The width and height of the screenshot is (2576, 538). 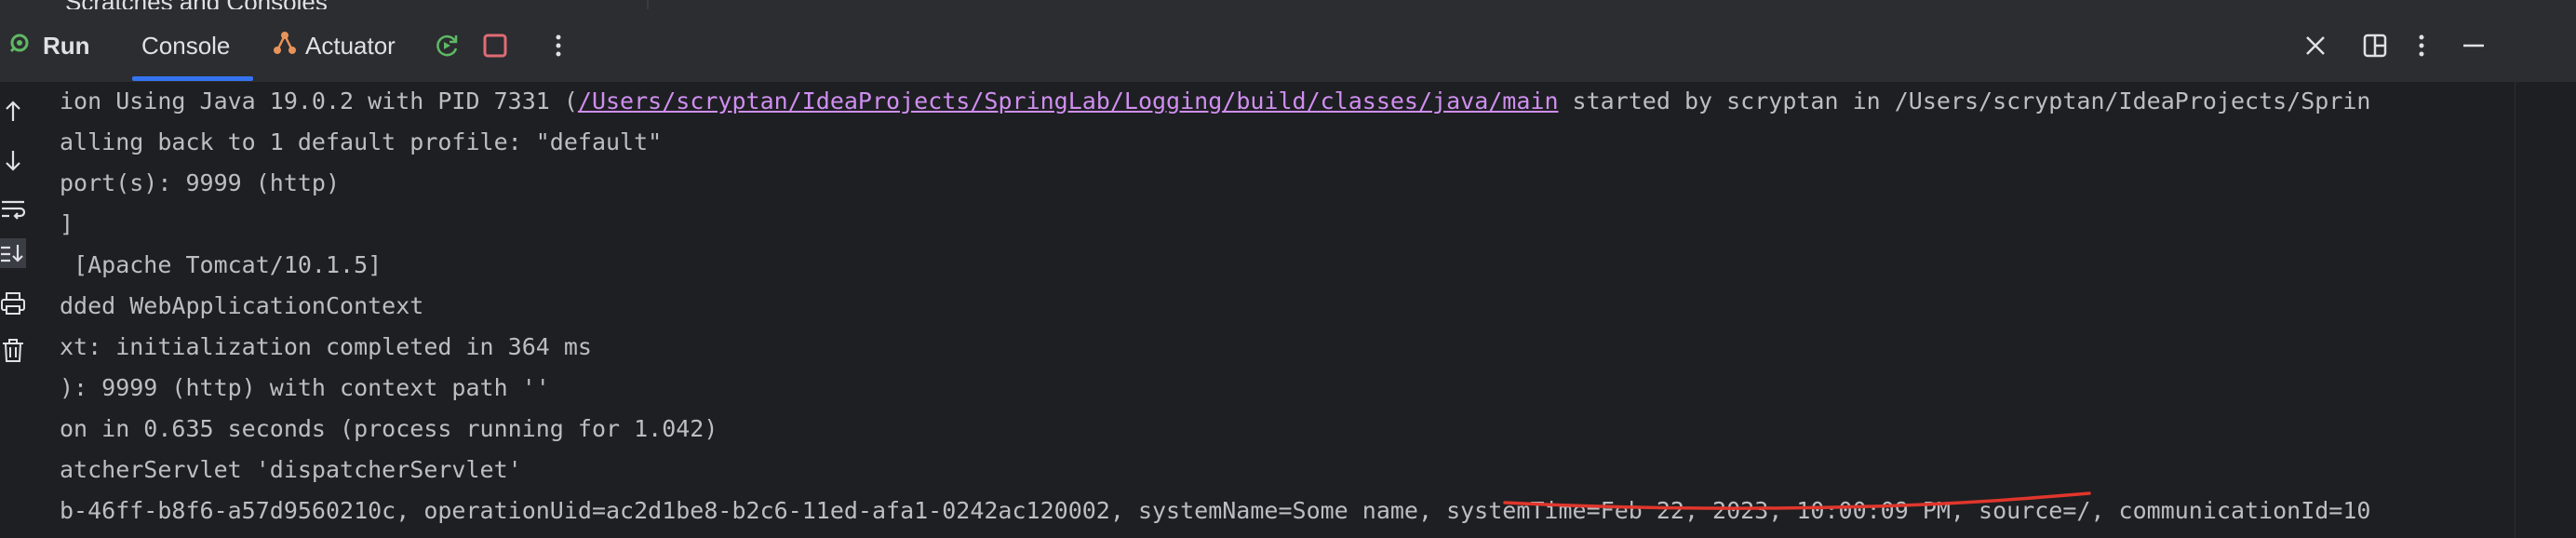 What do you see at coordinates (446, 45) in the screenshot?
I see `rerun-icon` at bounding box center [446, 45].